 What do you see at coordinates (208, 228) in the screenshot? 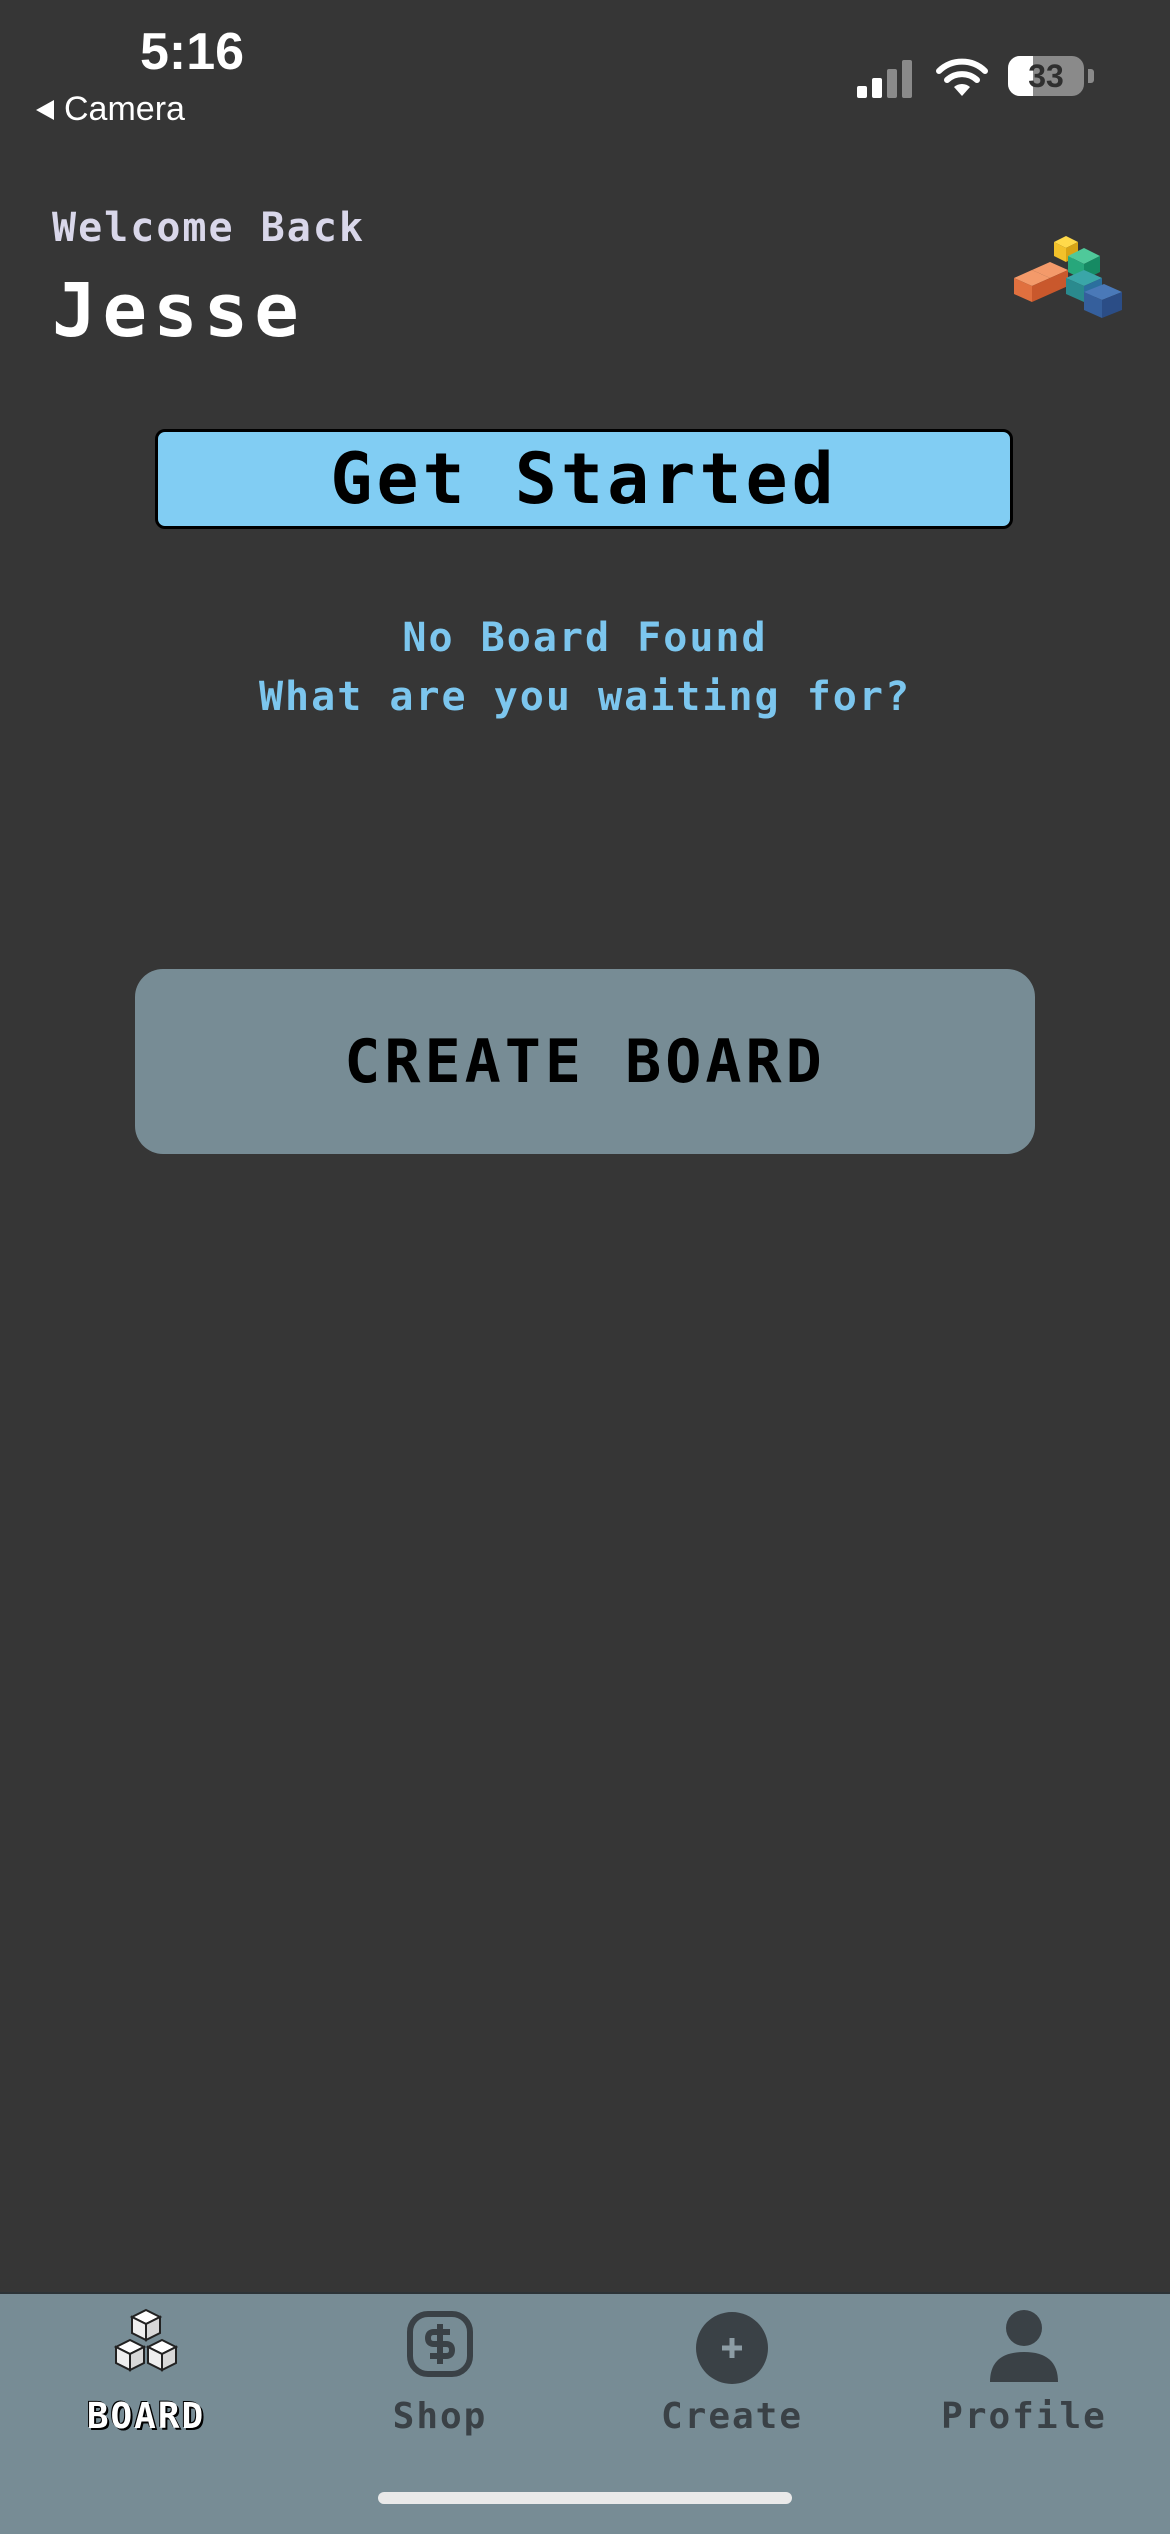
I see `welcome-text: Welcome Back` at bounding box center [208, 228].